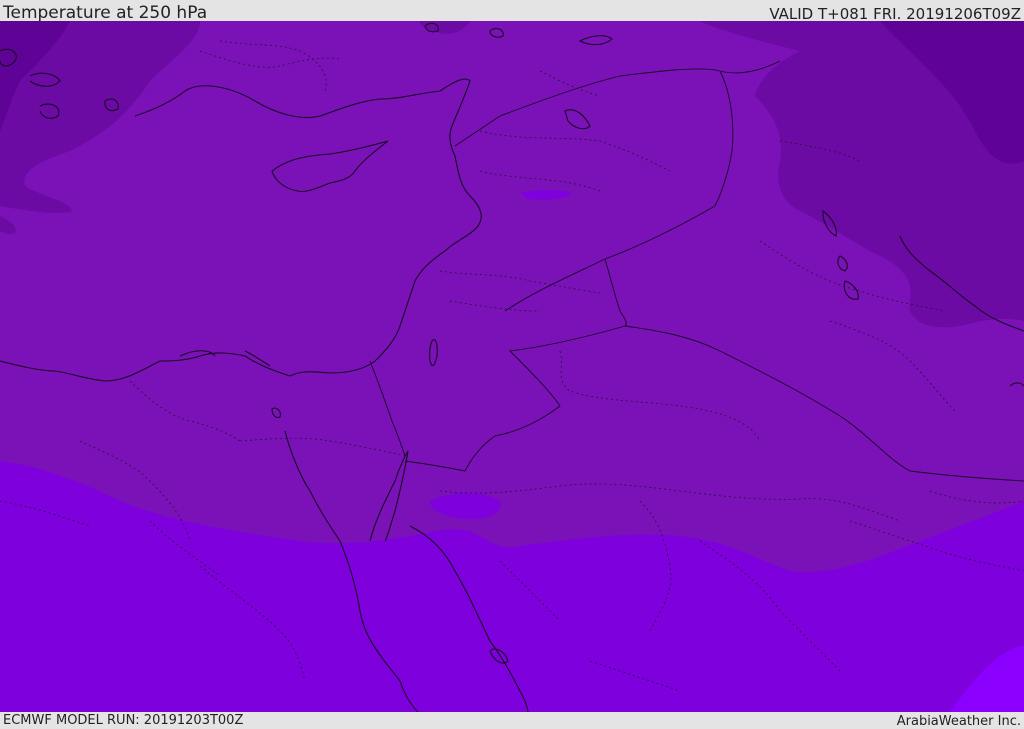  What do you see at coordinates (105, 13) in the screenshot?
I see `map-title: Temperature at 250 hPa` at bounding box center [105, 13].